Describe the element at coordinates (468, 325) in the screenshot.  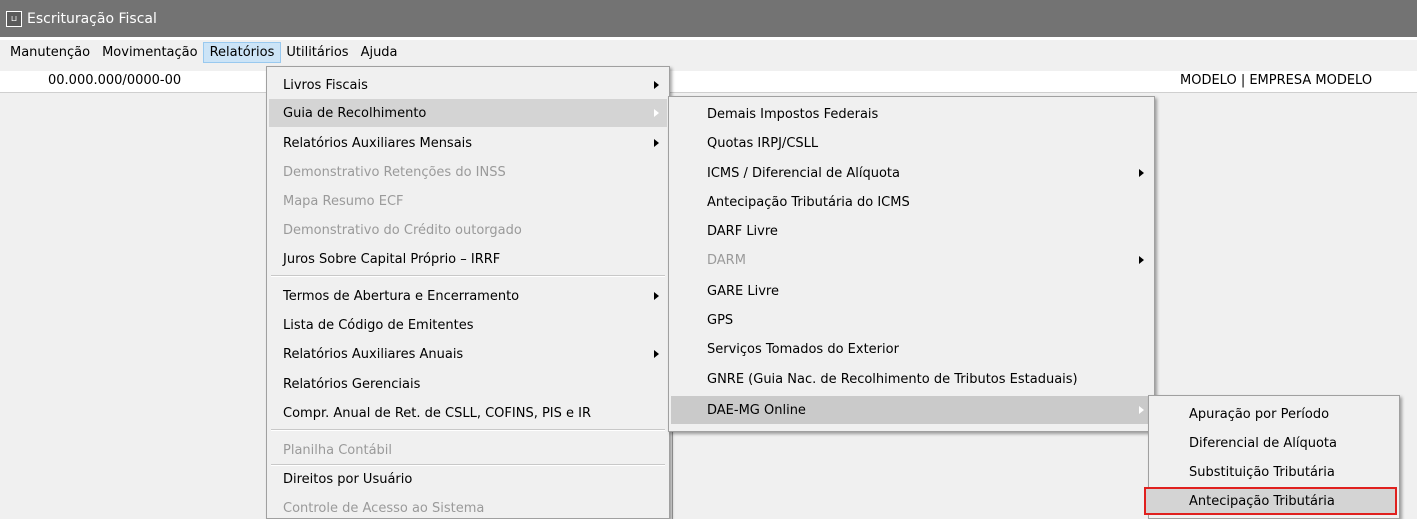
I see `menu-item-lista-codigo-emitentes: Lista de Código de Emitentes` at that location.